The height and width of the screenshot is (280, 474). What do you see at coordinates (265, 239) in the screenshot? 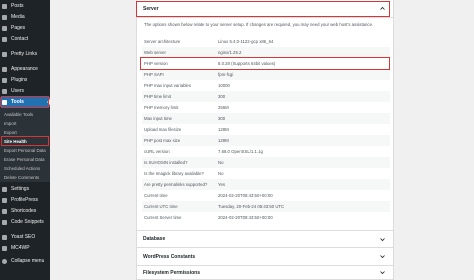
I see `accordion-database-header: Database` at bounding box center [265, 239].